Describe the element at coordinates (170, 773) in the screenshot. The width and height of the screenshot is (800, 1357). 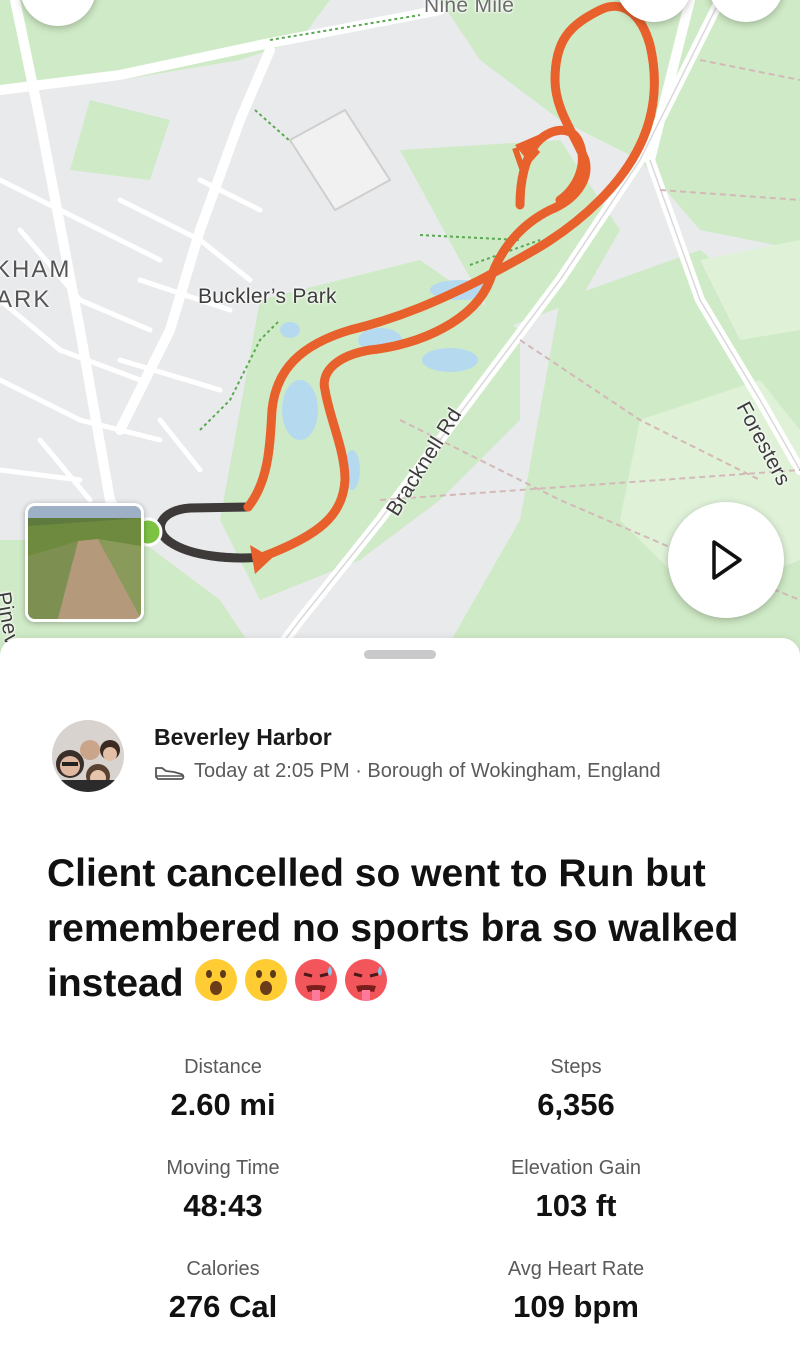
I see `shoe-icon` at that location.